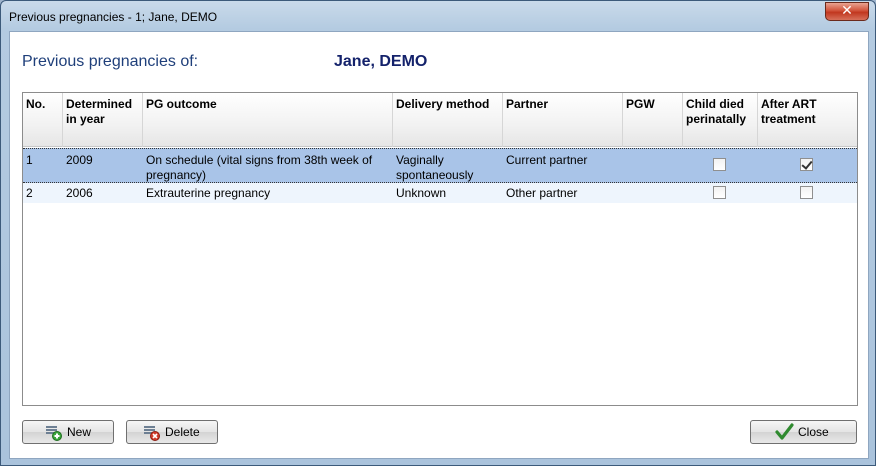  What do you see at coordinates (547, 160) in the screenshot?
I see `cell-partner: Current partner` at bounding box center [547, 160].